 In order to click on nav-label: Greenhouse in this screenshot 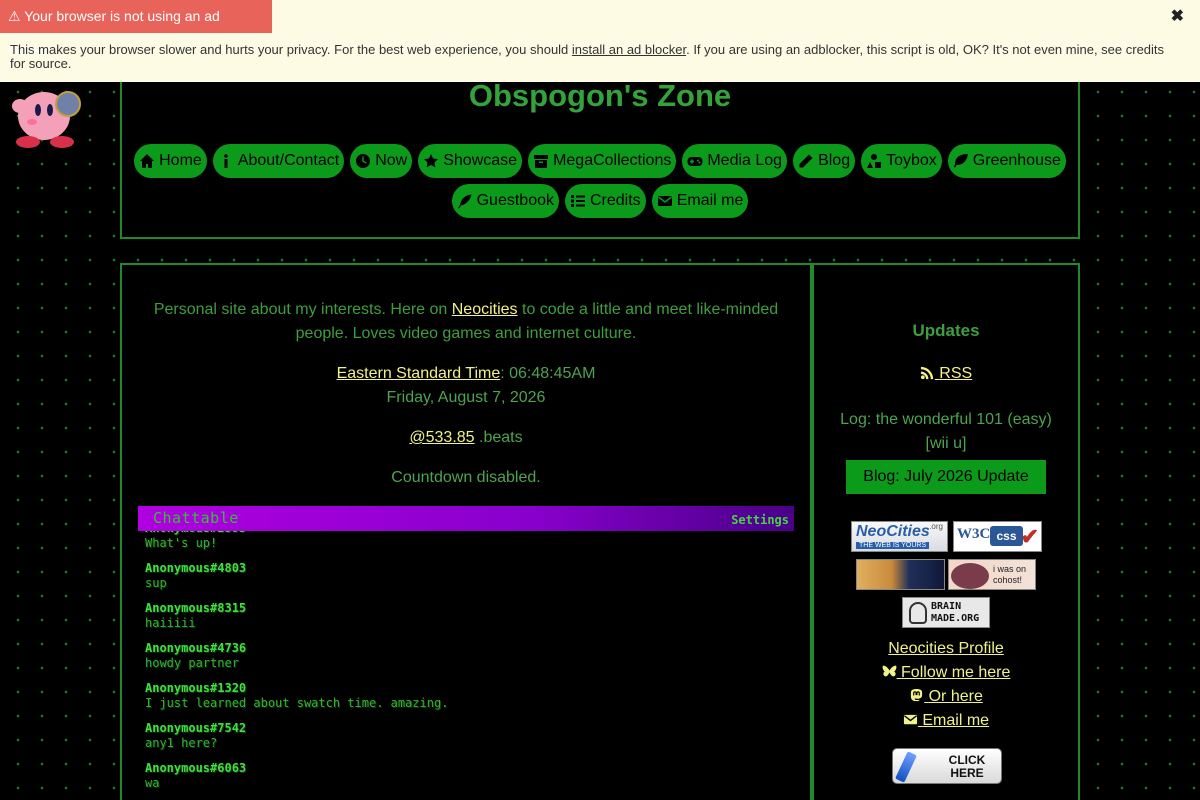, I will do `click(1016, 160)`.